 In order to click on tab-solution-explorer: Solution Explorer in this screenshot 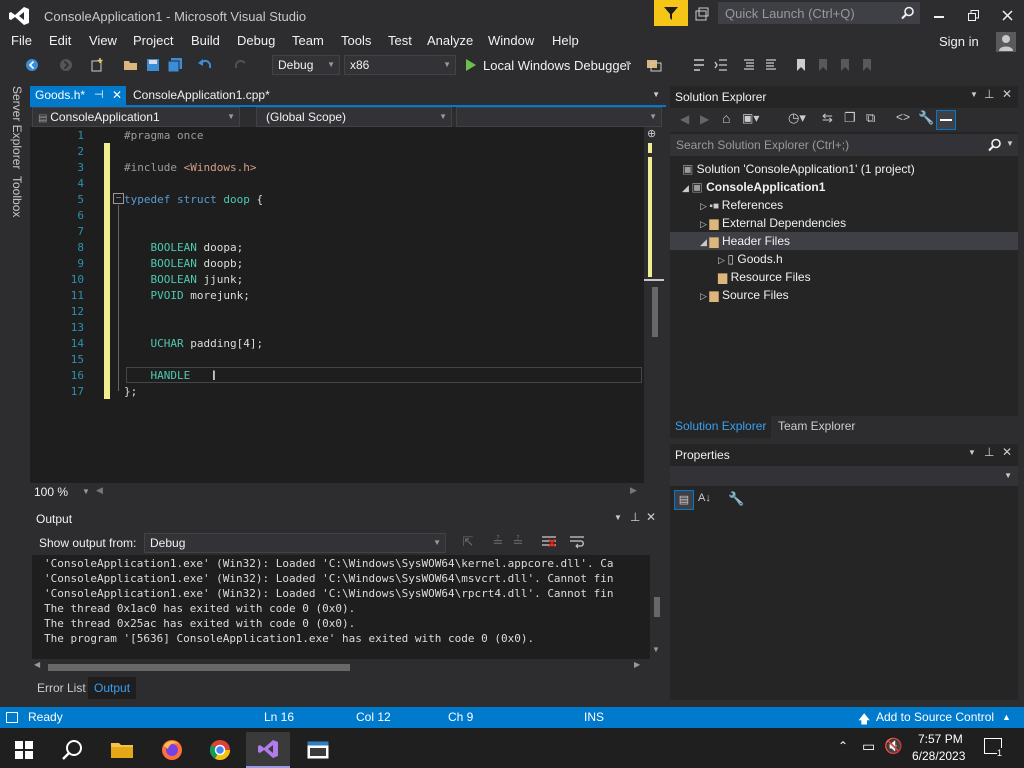, I will do `click(721, 427)`.